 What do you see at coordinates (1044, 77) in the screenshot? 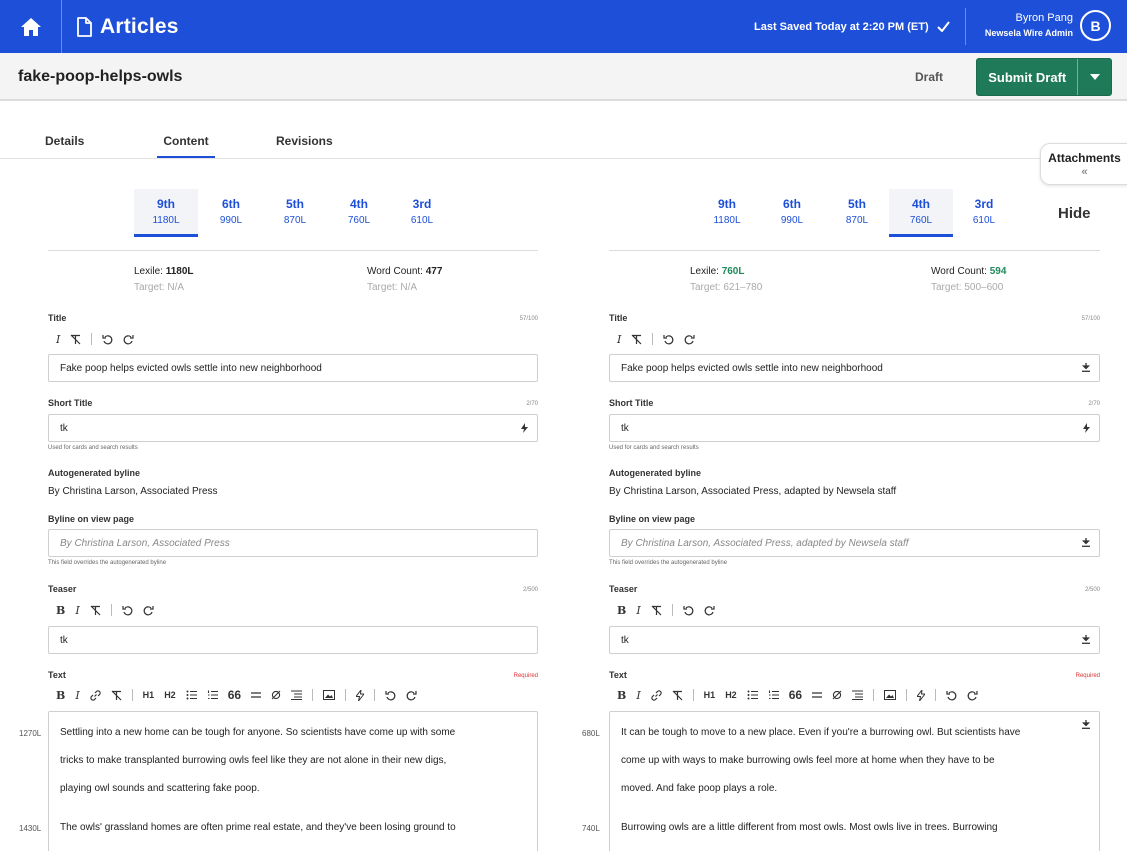
I see `submit-draft-button: Submit Draft` at bounding box center [1044, 77].